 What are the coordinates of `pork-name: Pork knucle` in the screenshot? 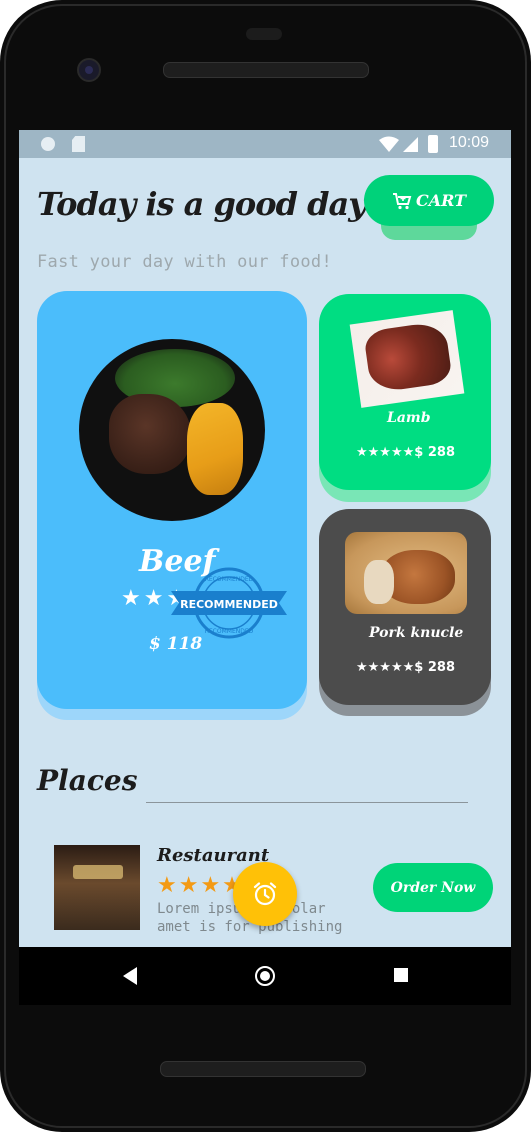 It's located at (416, 633).